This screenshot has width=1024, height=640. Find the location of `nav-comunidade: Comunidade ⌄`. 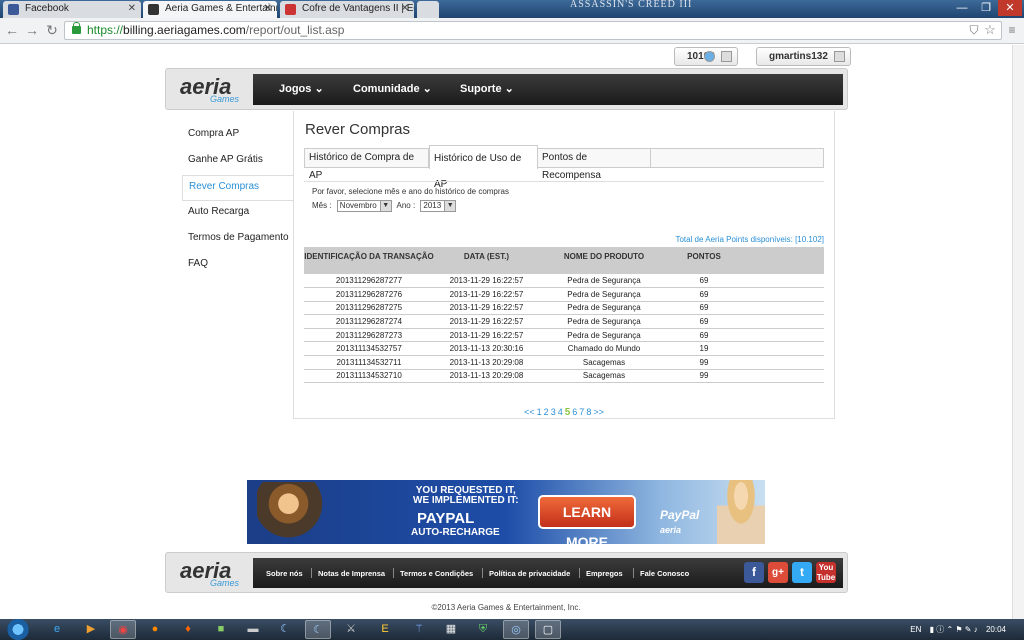

nav-comunidade: Comunidade ⌄ is located at coordinates (392, 88).